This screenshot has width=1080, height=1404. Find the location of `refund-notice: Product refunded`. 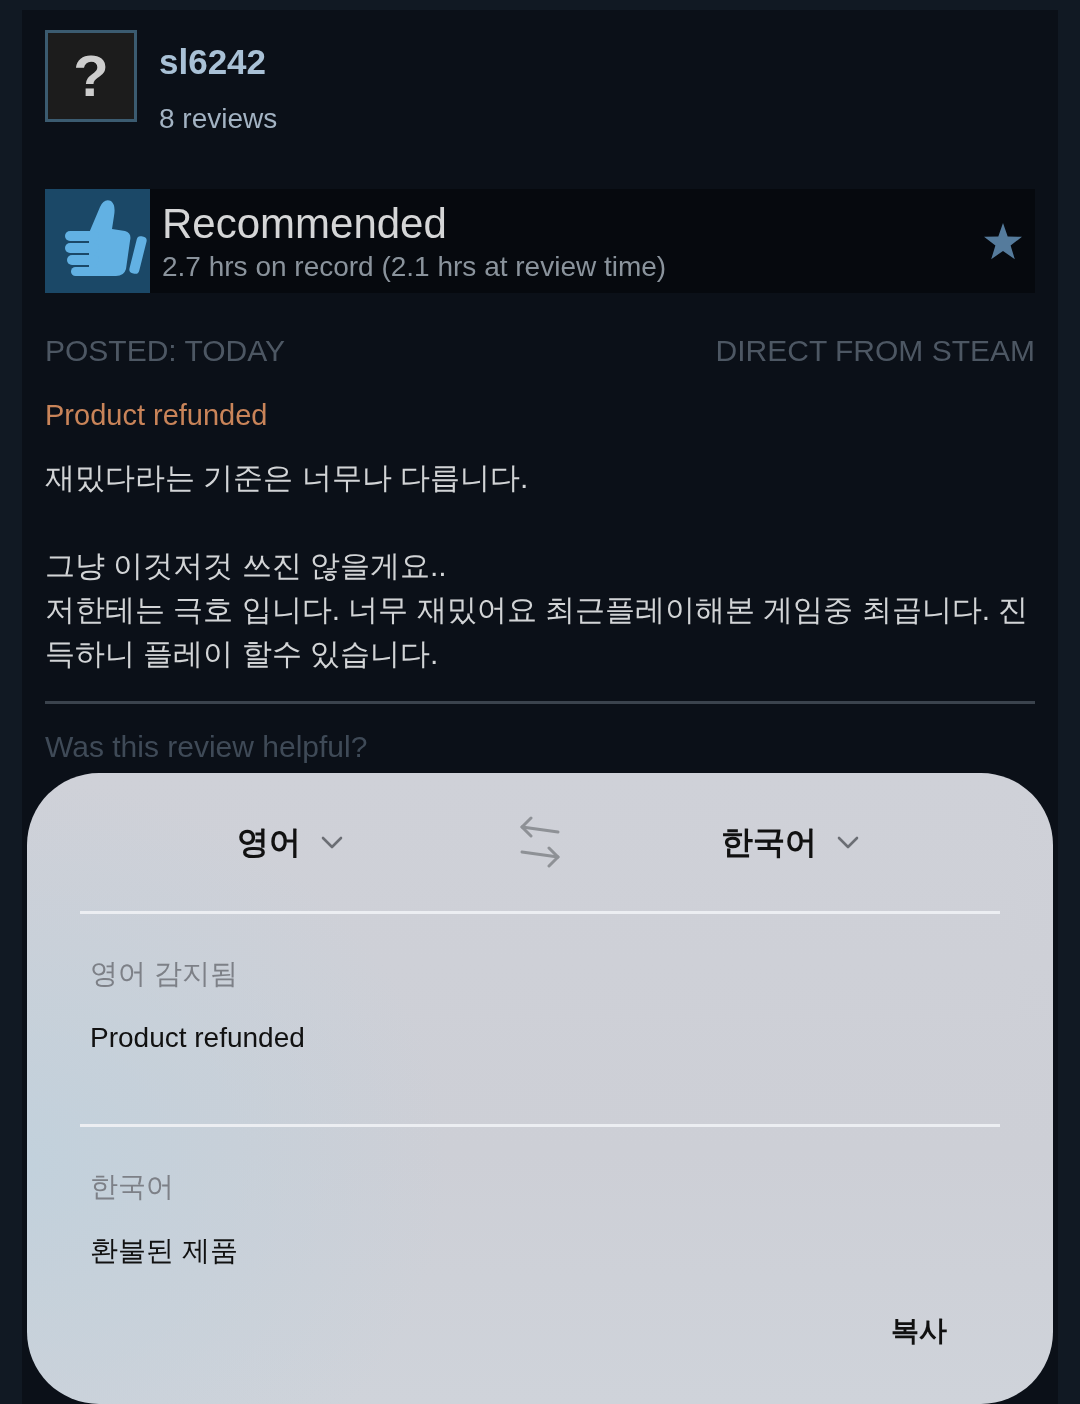

refund-notice: Product refunded is located at coordinates (157, 415).